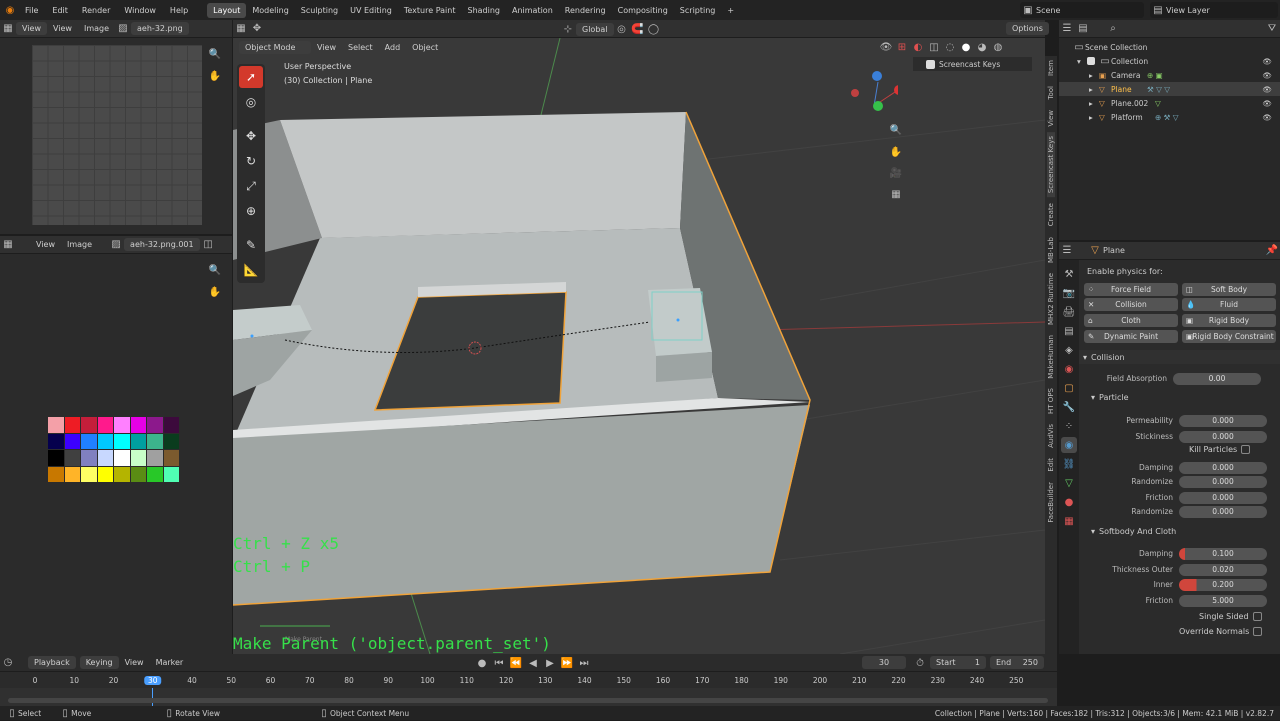 This screenshot has width=1280, height=721. I want to click on outliner-item-camera: ▸ ▣ Camera ⊕ ▣ 👁, so click(1169, 75).